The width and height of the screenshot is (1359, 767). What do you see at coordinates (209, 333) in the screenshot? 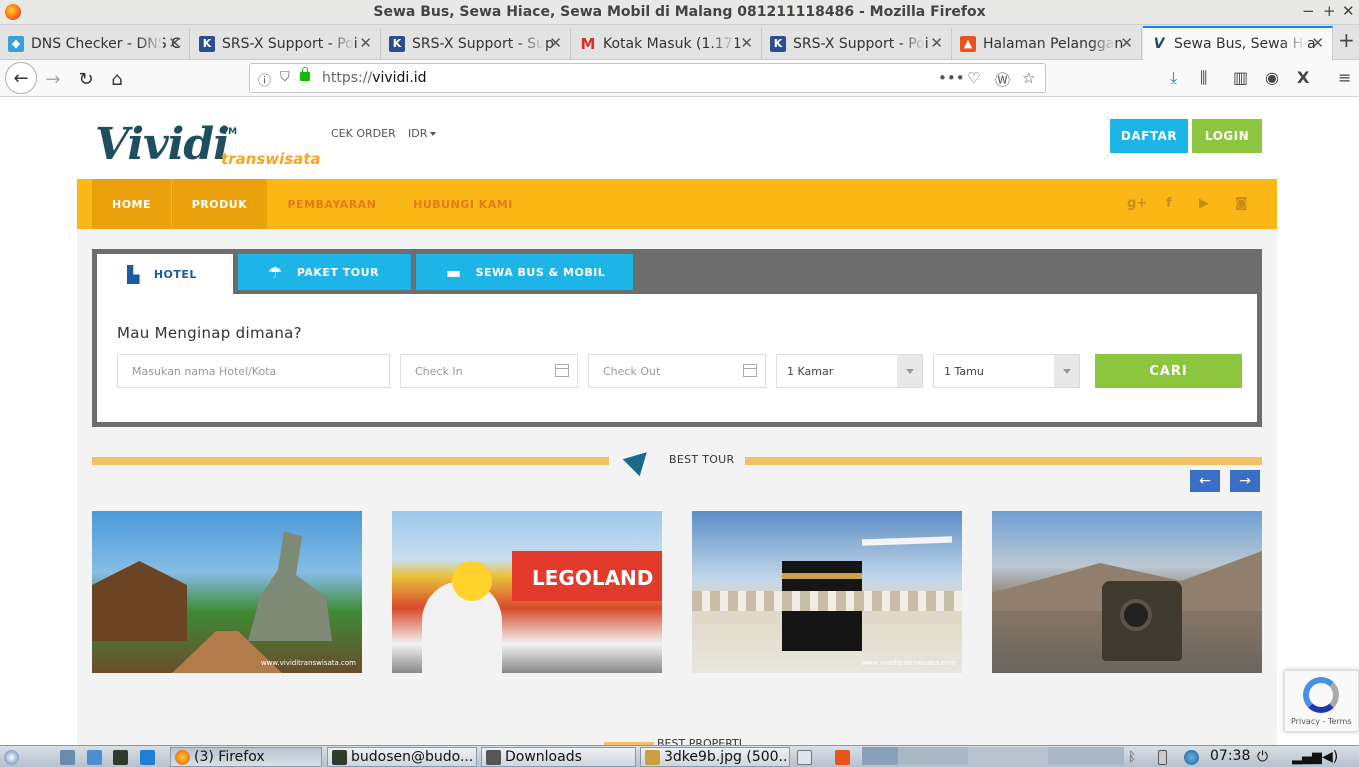
I see `search-question: Mau Menginap dimana?` at bounding box center [209, 333].